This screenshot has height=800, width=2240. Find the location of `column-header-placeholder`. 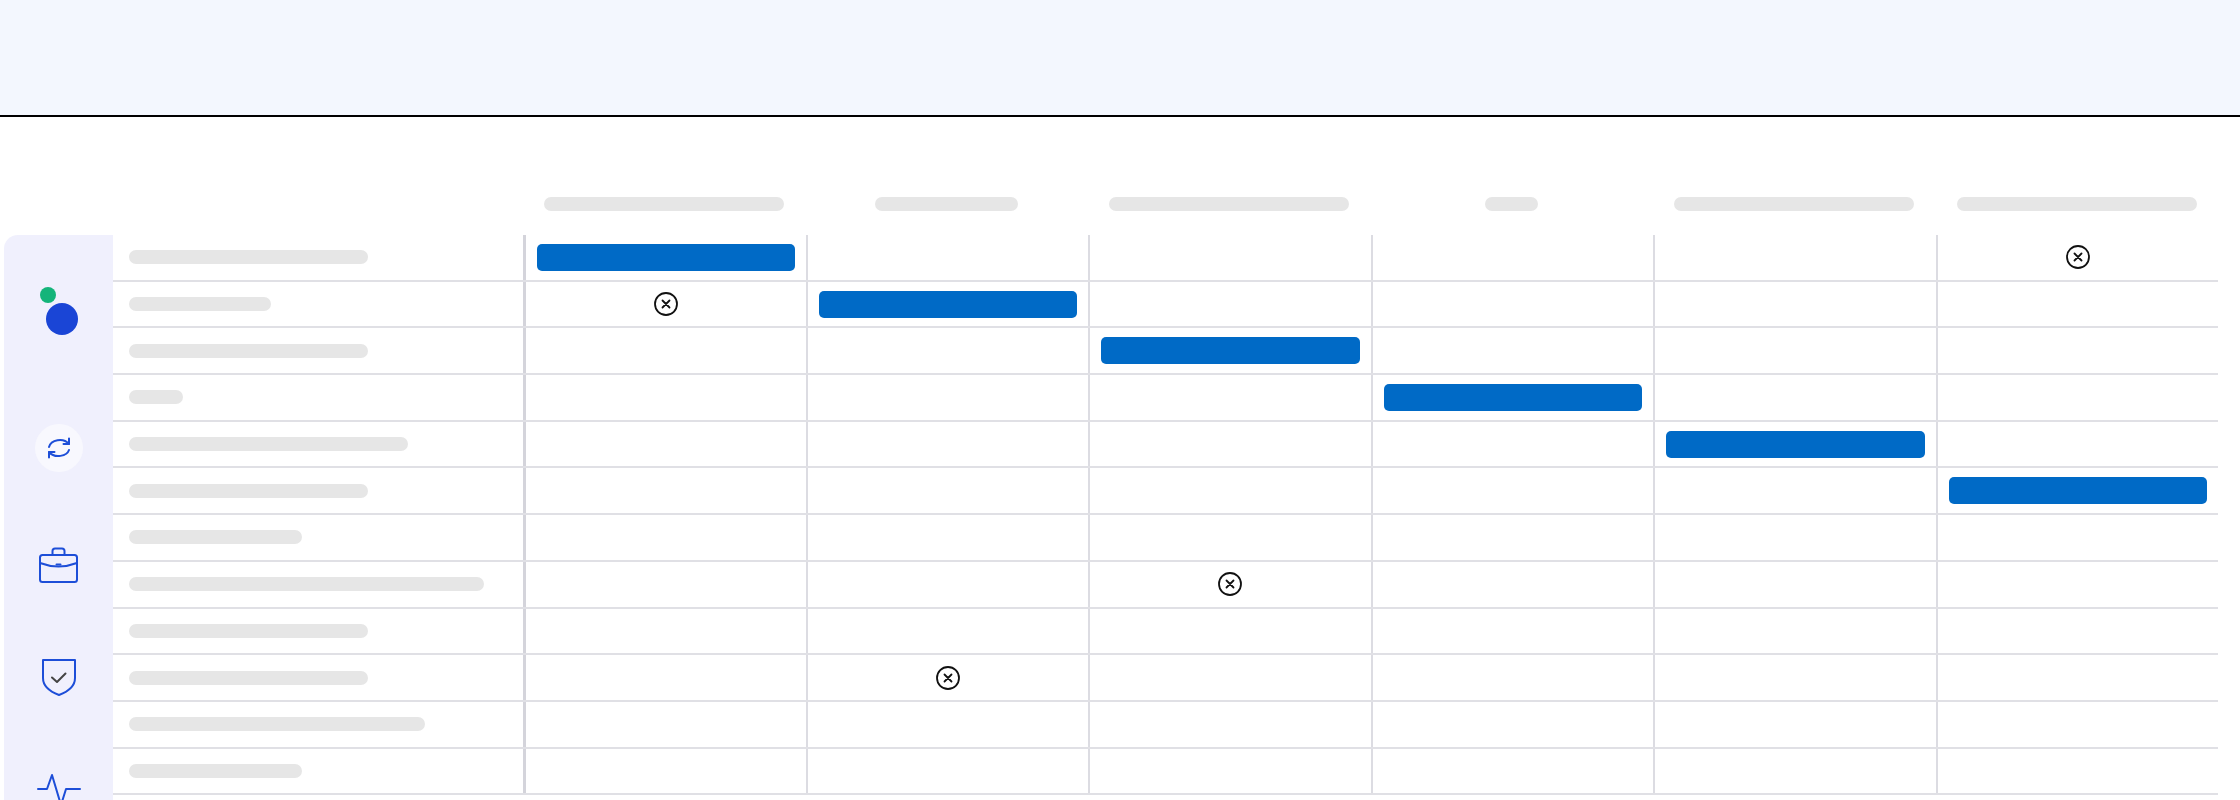

column-header-placeholder is located at coordinates (1512, 204).